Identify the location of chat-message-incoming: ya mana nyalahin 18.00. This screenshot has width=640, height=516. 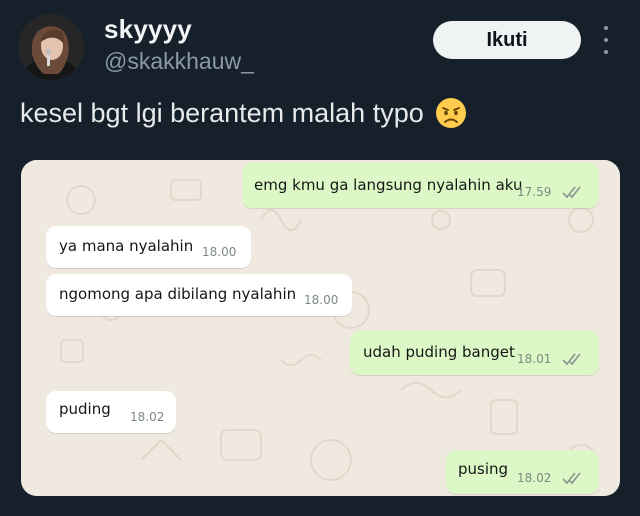
(148, 247).